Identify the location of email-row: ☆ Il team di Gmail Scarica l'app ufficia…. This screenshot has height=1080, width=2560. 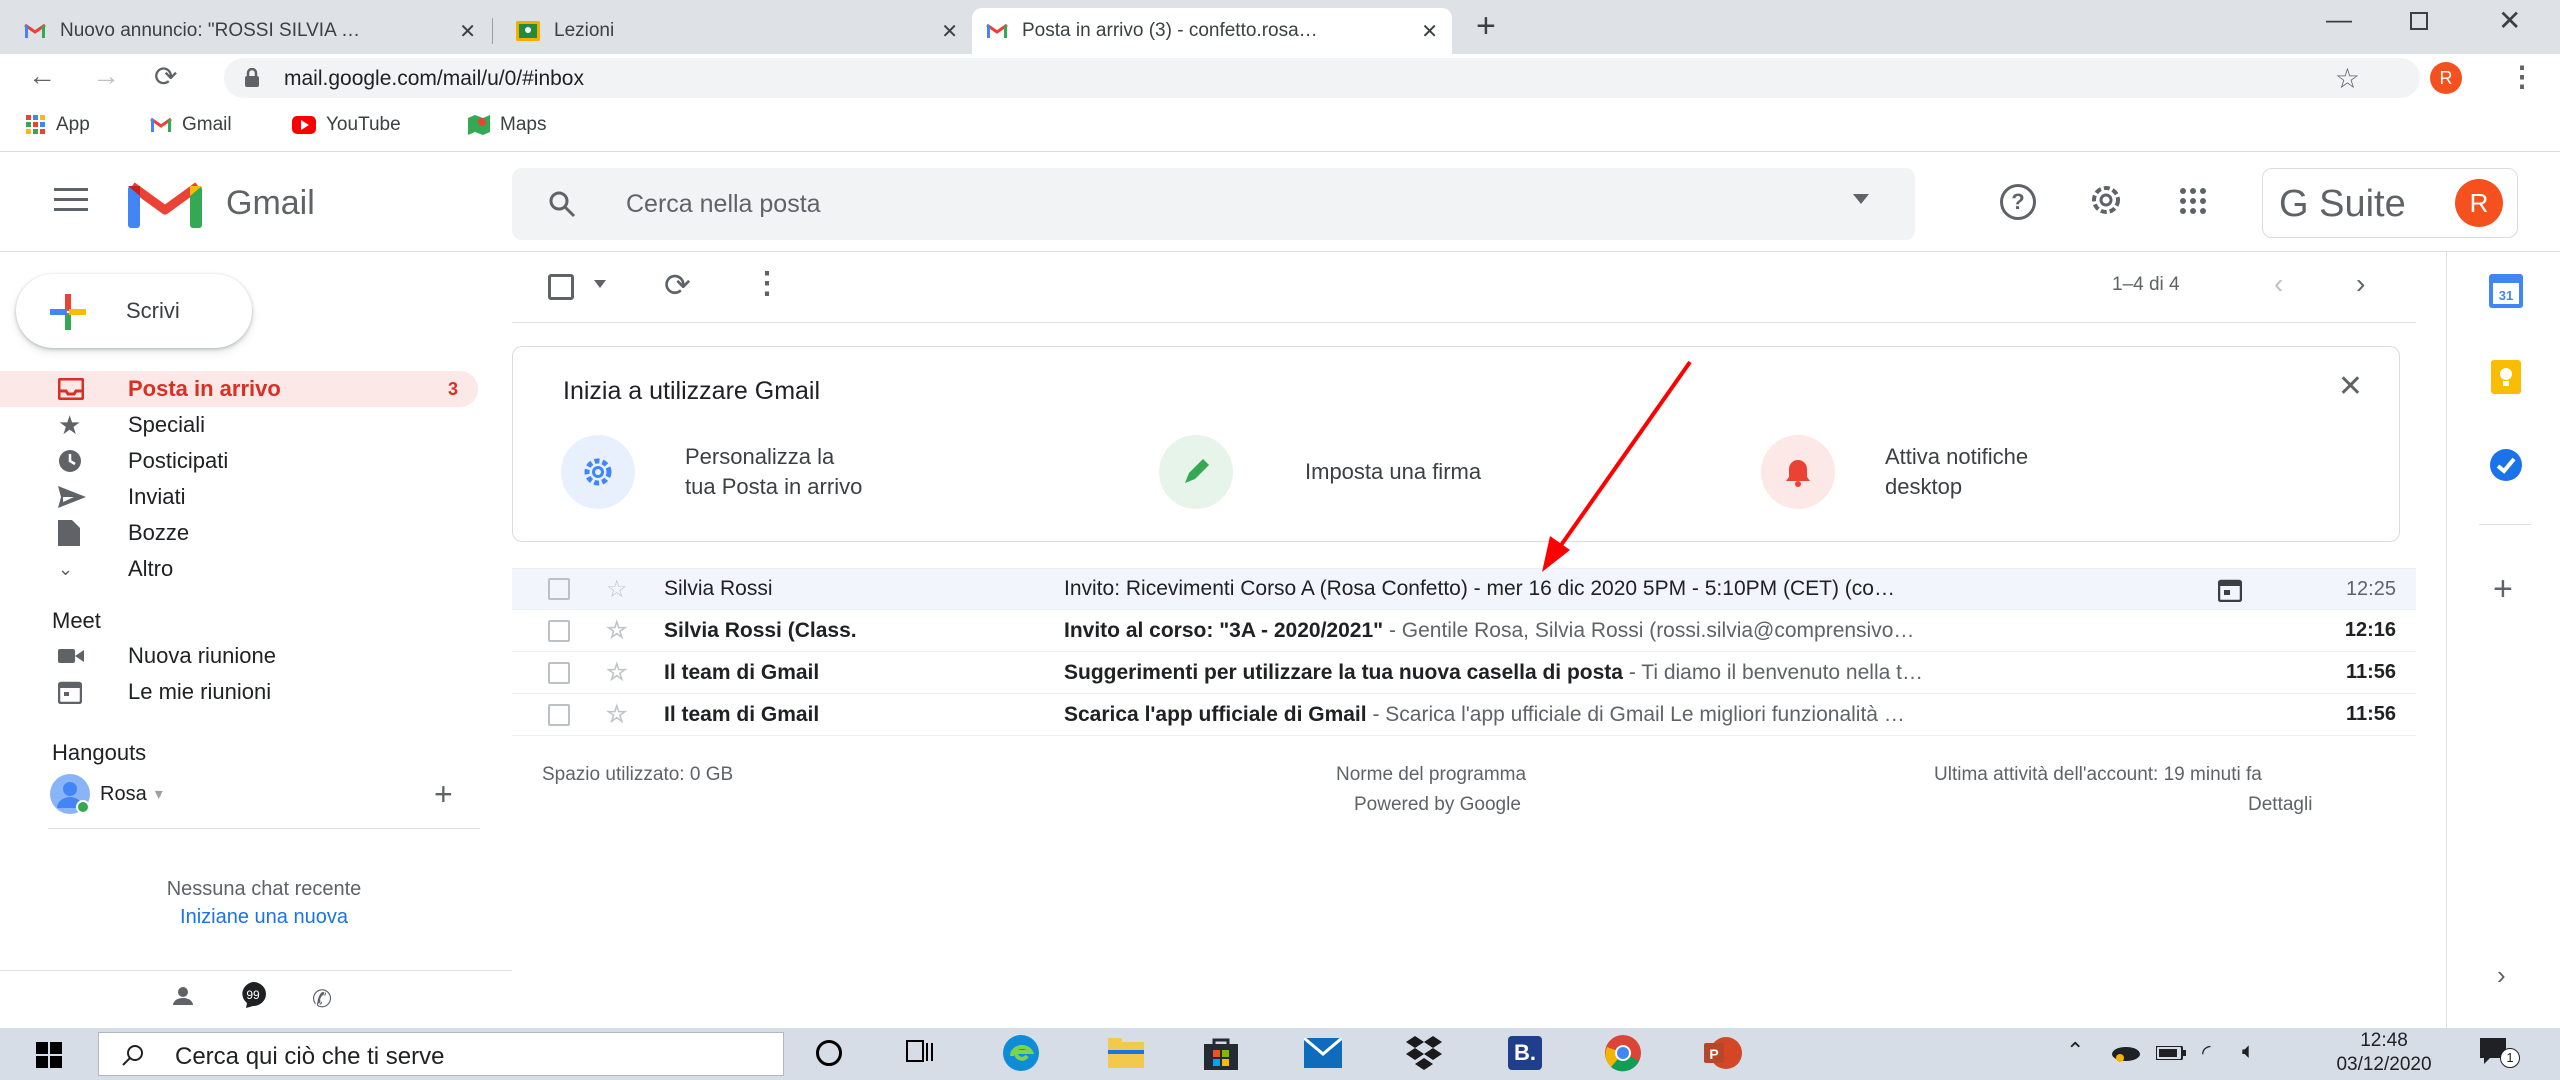
(1464, 715).